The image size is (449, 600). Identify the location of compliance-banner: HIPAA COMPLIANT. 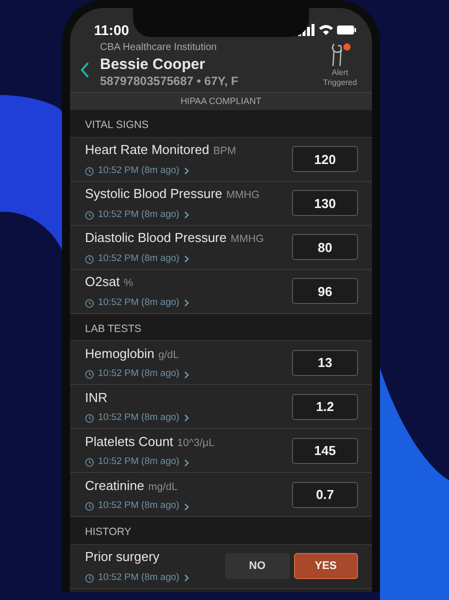
(221, 101).